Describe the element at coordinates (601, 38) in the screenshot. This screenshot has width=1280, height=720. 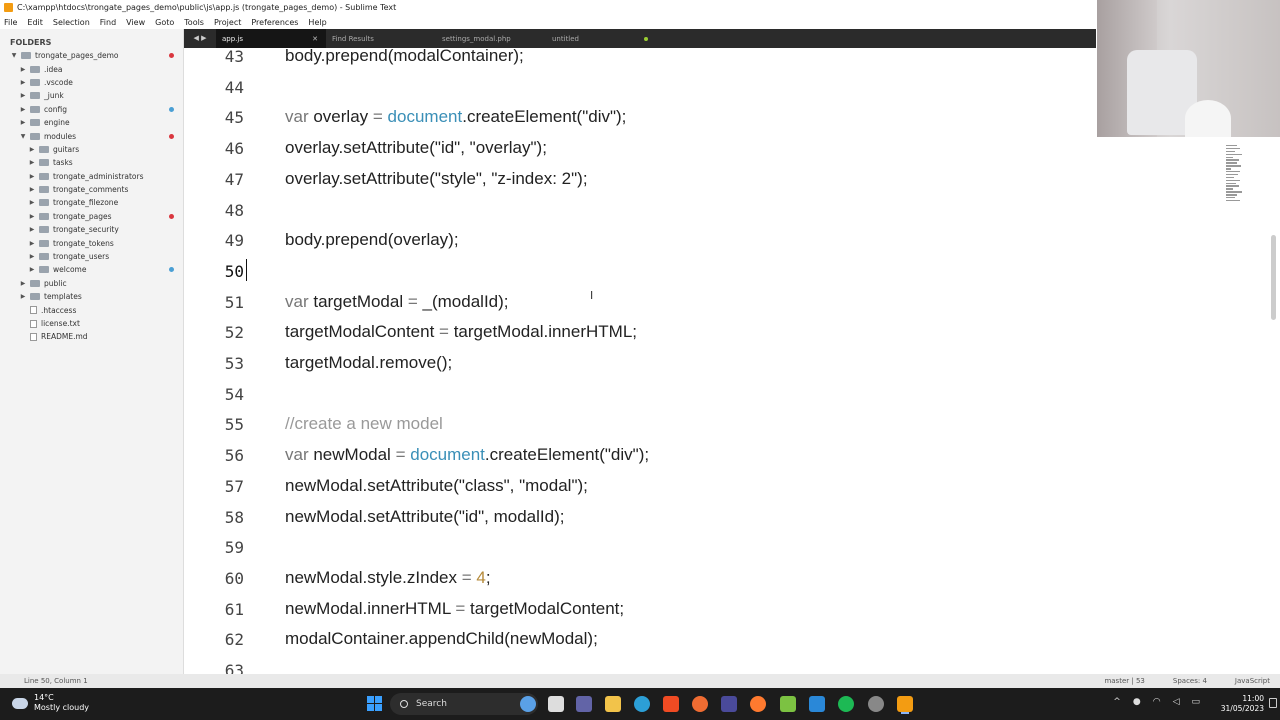
I see `tab-3: untitled` at that location.